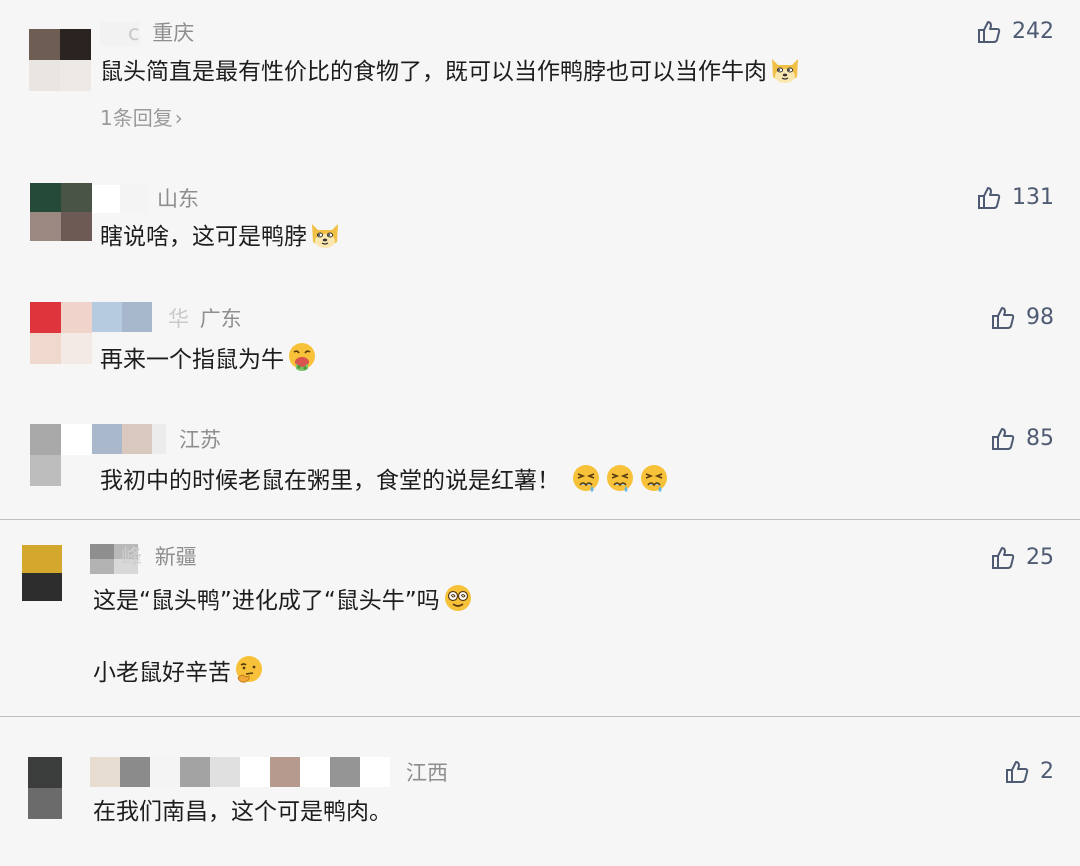  I want to click on like-count: 242, so click(1033, 31).